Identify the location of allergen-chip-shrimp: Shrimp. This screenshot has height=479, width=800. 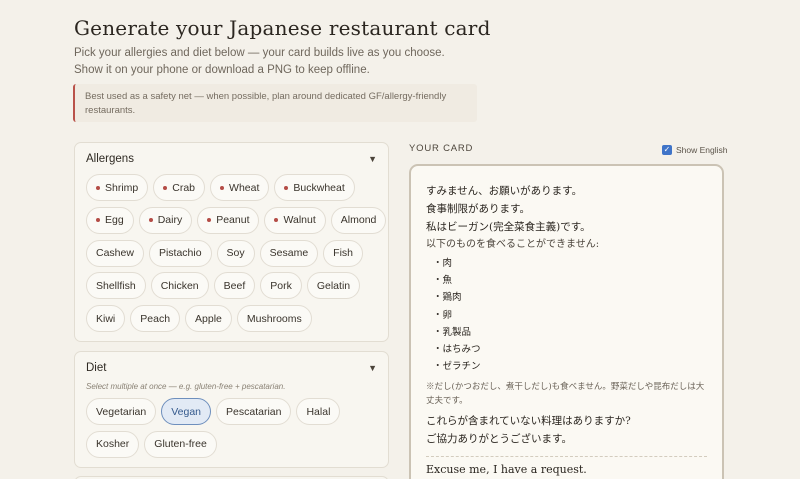
(117, 187).